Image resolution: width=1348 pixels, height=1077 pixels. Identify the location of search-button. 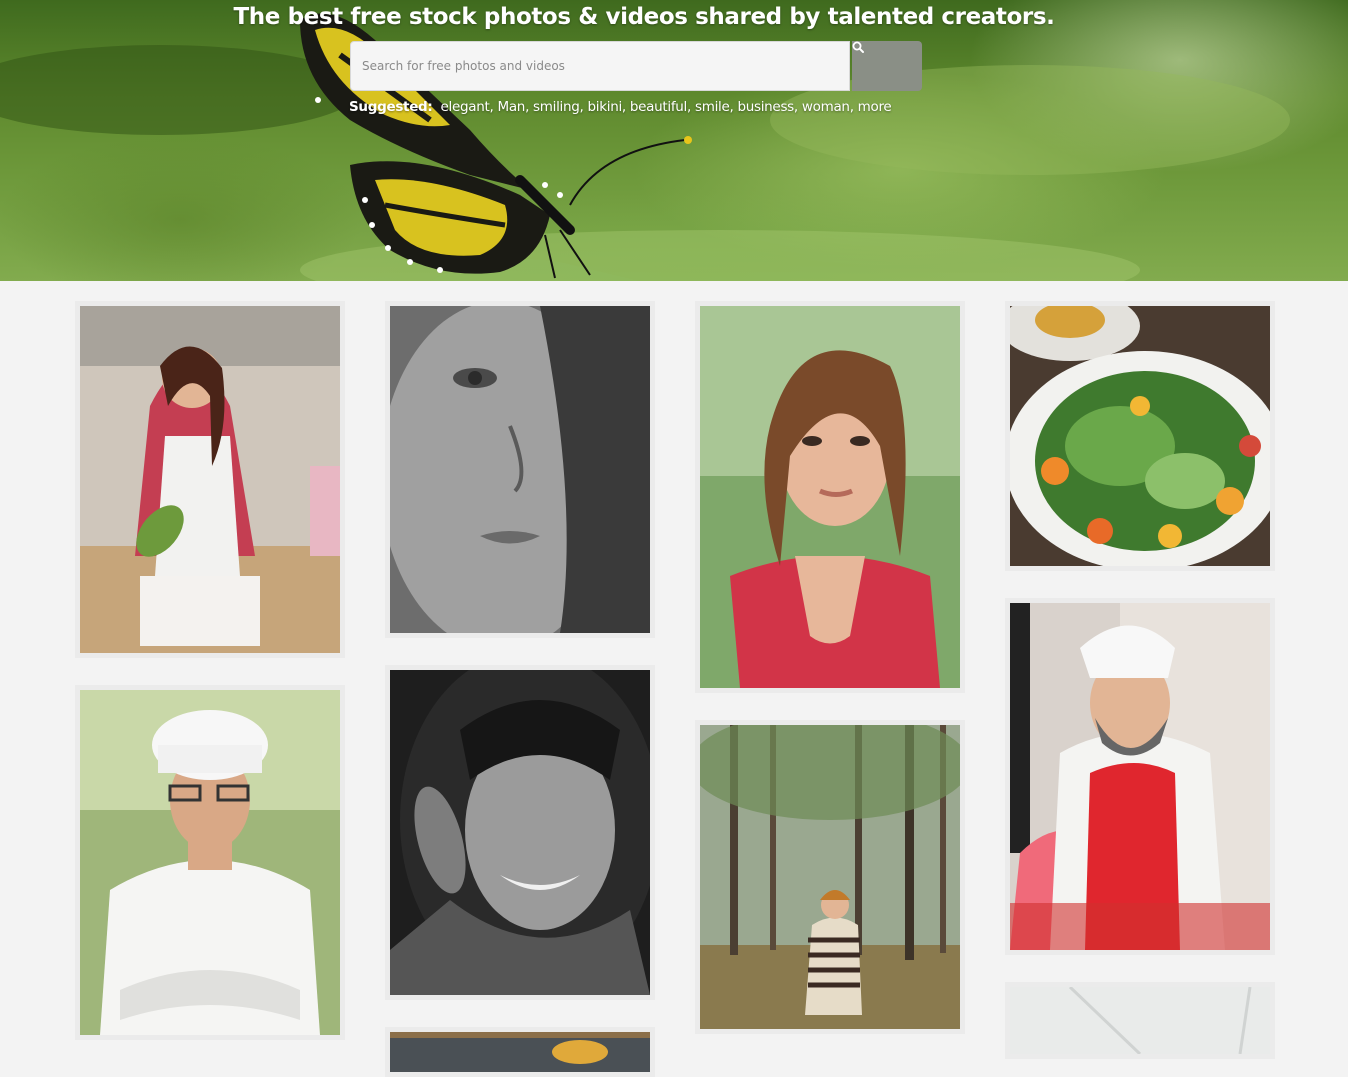
(887, 66).